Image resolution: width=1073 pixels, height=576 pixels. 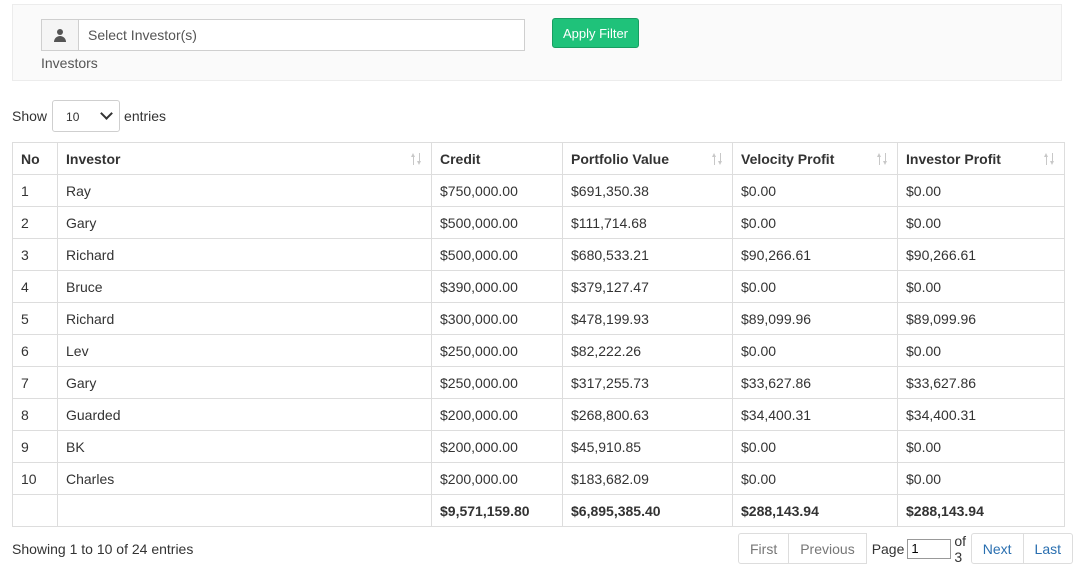 I want to click on portfolio-value-cell: $183,682.09, so click(x=647, y=478).